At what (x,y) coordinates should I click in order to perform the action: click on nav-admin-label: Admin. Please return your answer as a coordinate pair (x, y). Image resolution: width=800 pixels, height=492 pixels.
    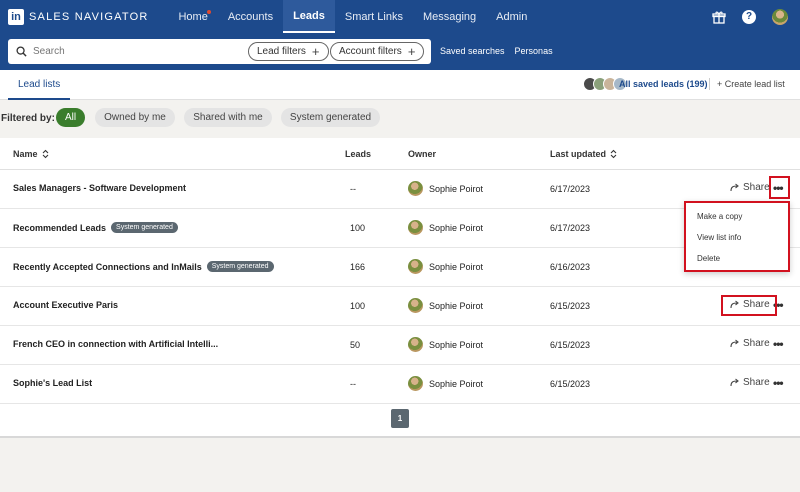
    Looking at the image, I should click on (512, 16).